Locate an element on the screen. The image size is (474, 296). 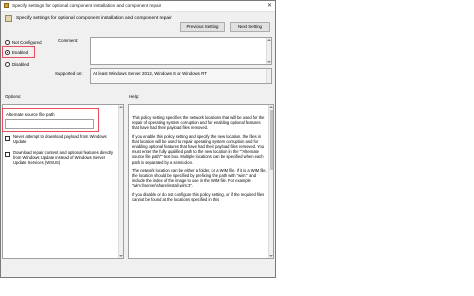
help-scroll-thumb is located at coordinates (271, 140).